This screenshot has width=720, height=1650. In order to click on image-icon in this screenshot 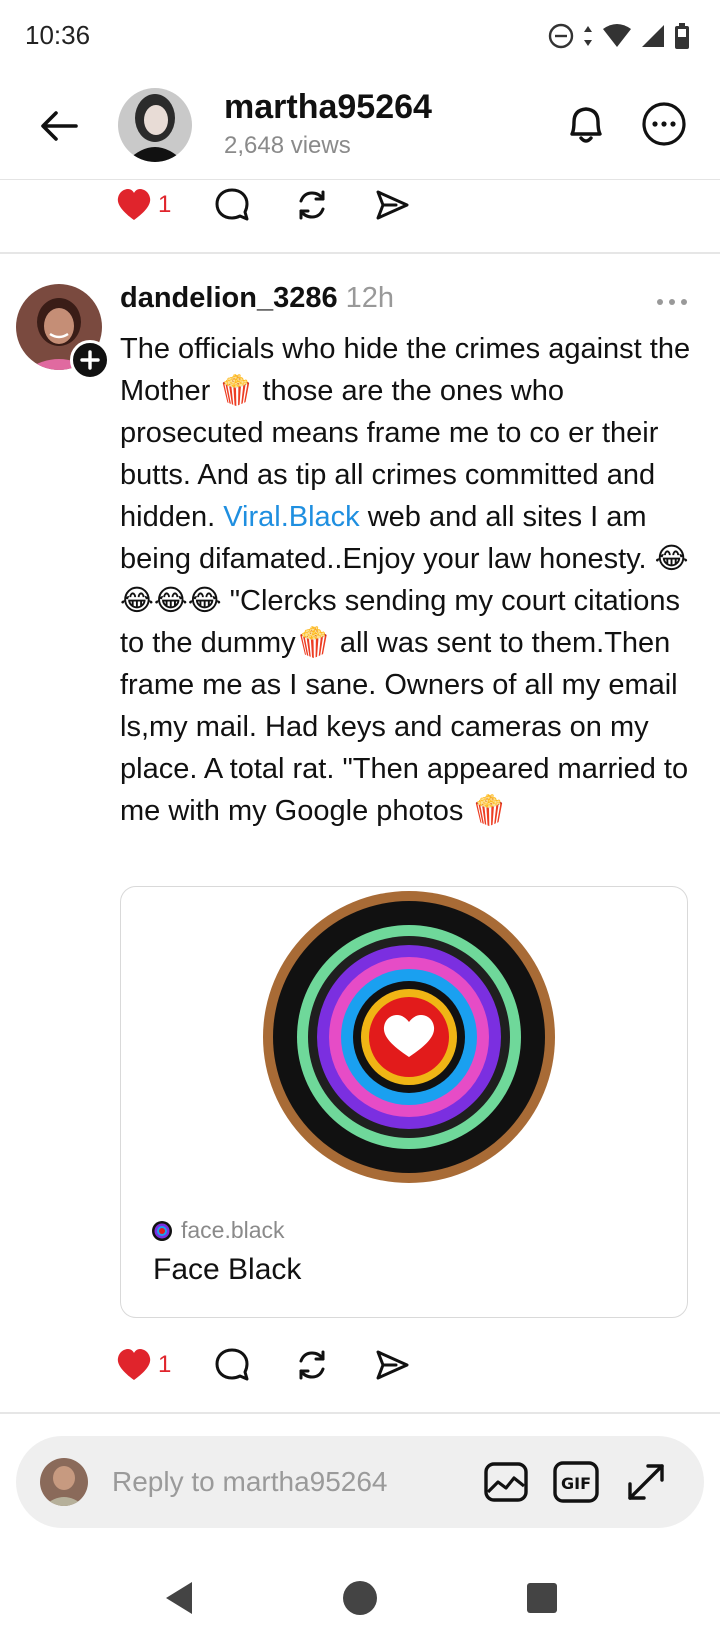, I will do `click(506, 1482)`.